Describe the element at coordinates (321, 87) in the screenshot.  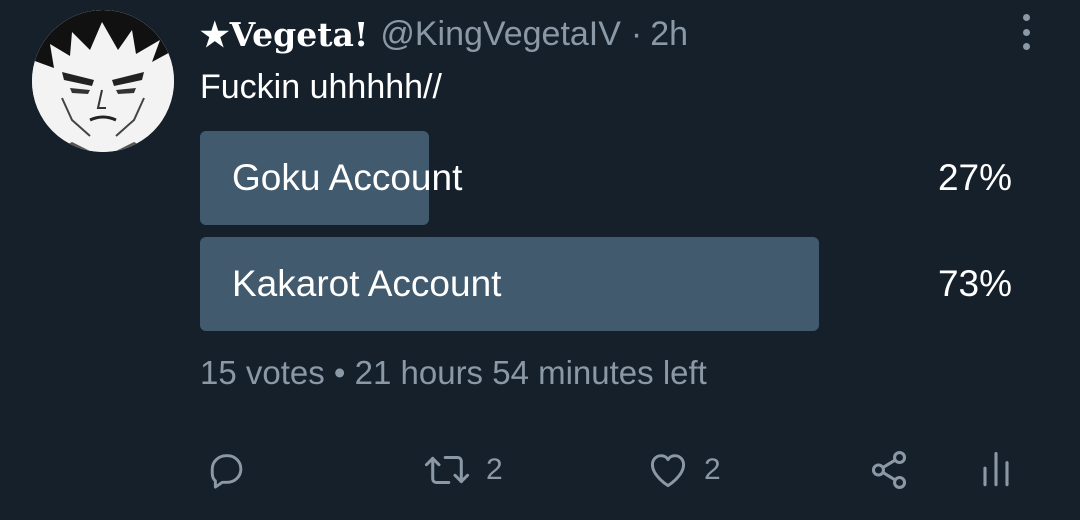
I see `tweet-text: Fuckin uhhhhh//` at that location.